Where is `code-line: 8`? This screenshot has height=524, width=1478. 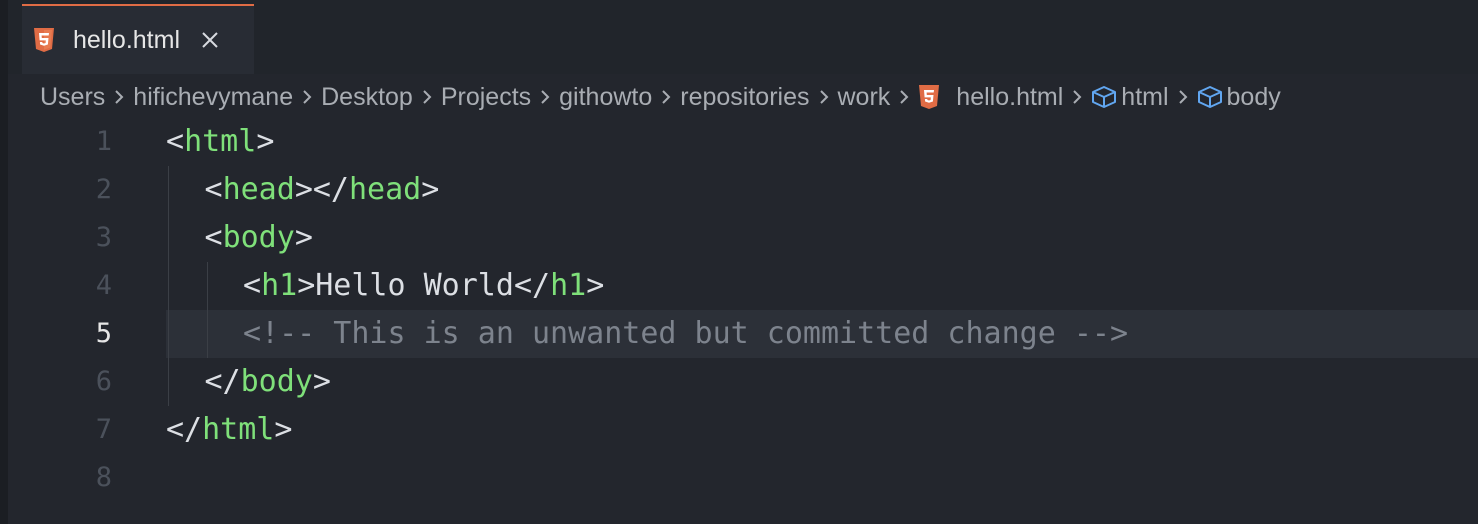 code-line: 8 is located at coordinates (743, 478).